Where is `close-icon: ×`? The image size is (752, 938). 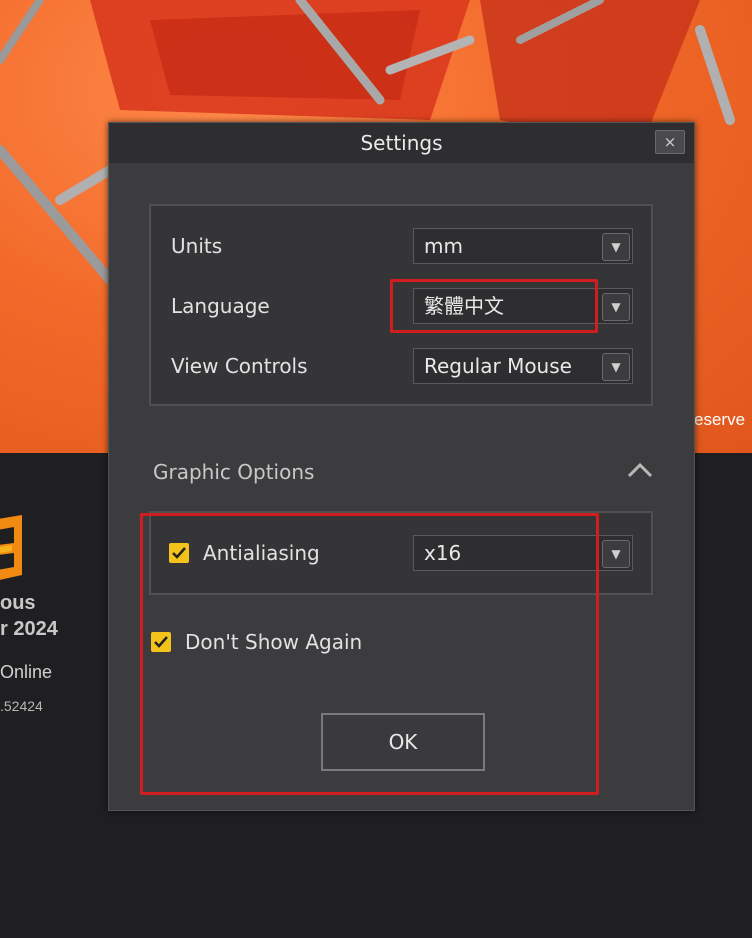 close-icon: × is located at coordinates (670, 142).